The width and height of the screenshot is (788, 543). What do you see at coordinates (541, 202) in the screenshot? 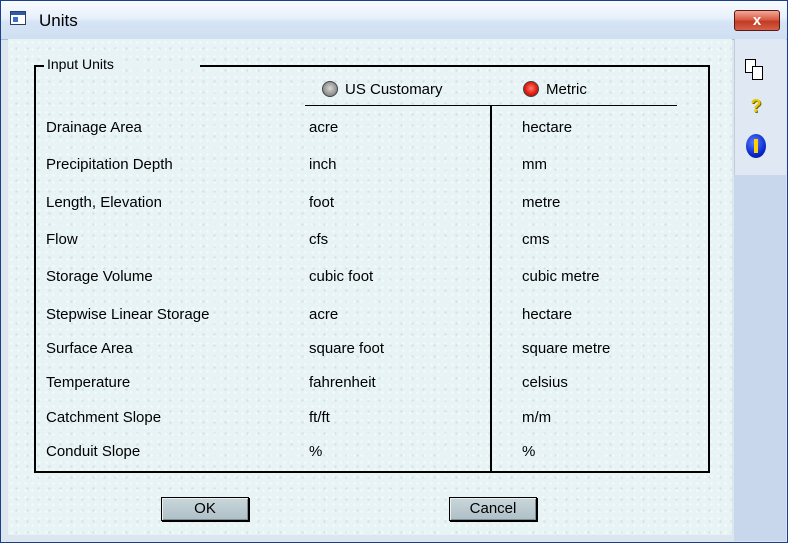
I see `metric-unit-length-elevation: metre` at bounding box center [541, 202].